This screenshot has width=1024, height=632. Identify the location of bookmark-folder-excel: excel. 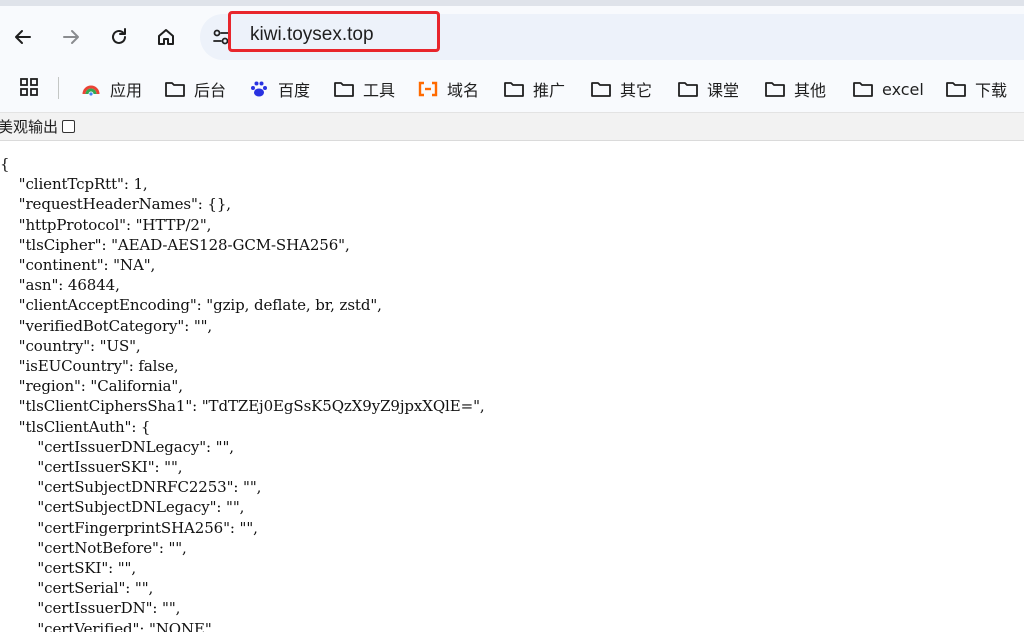
(888, 89).